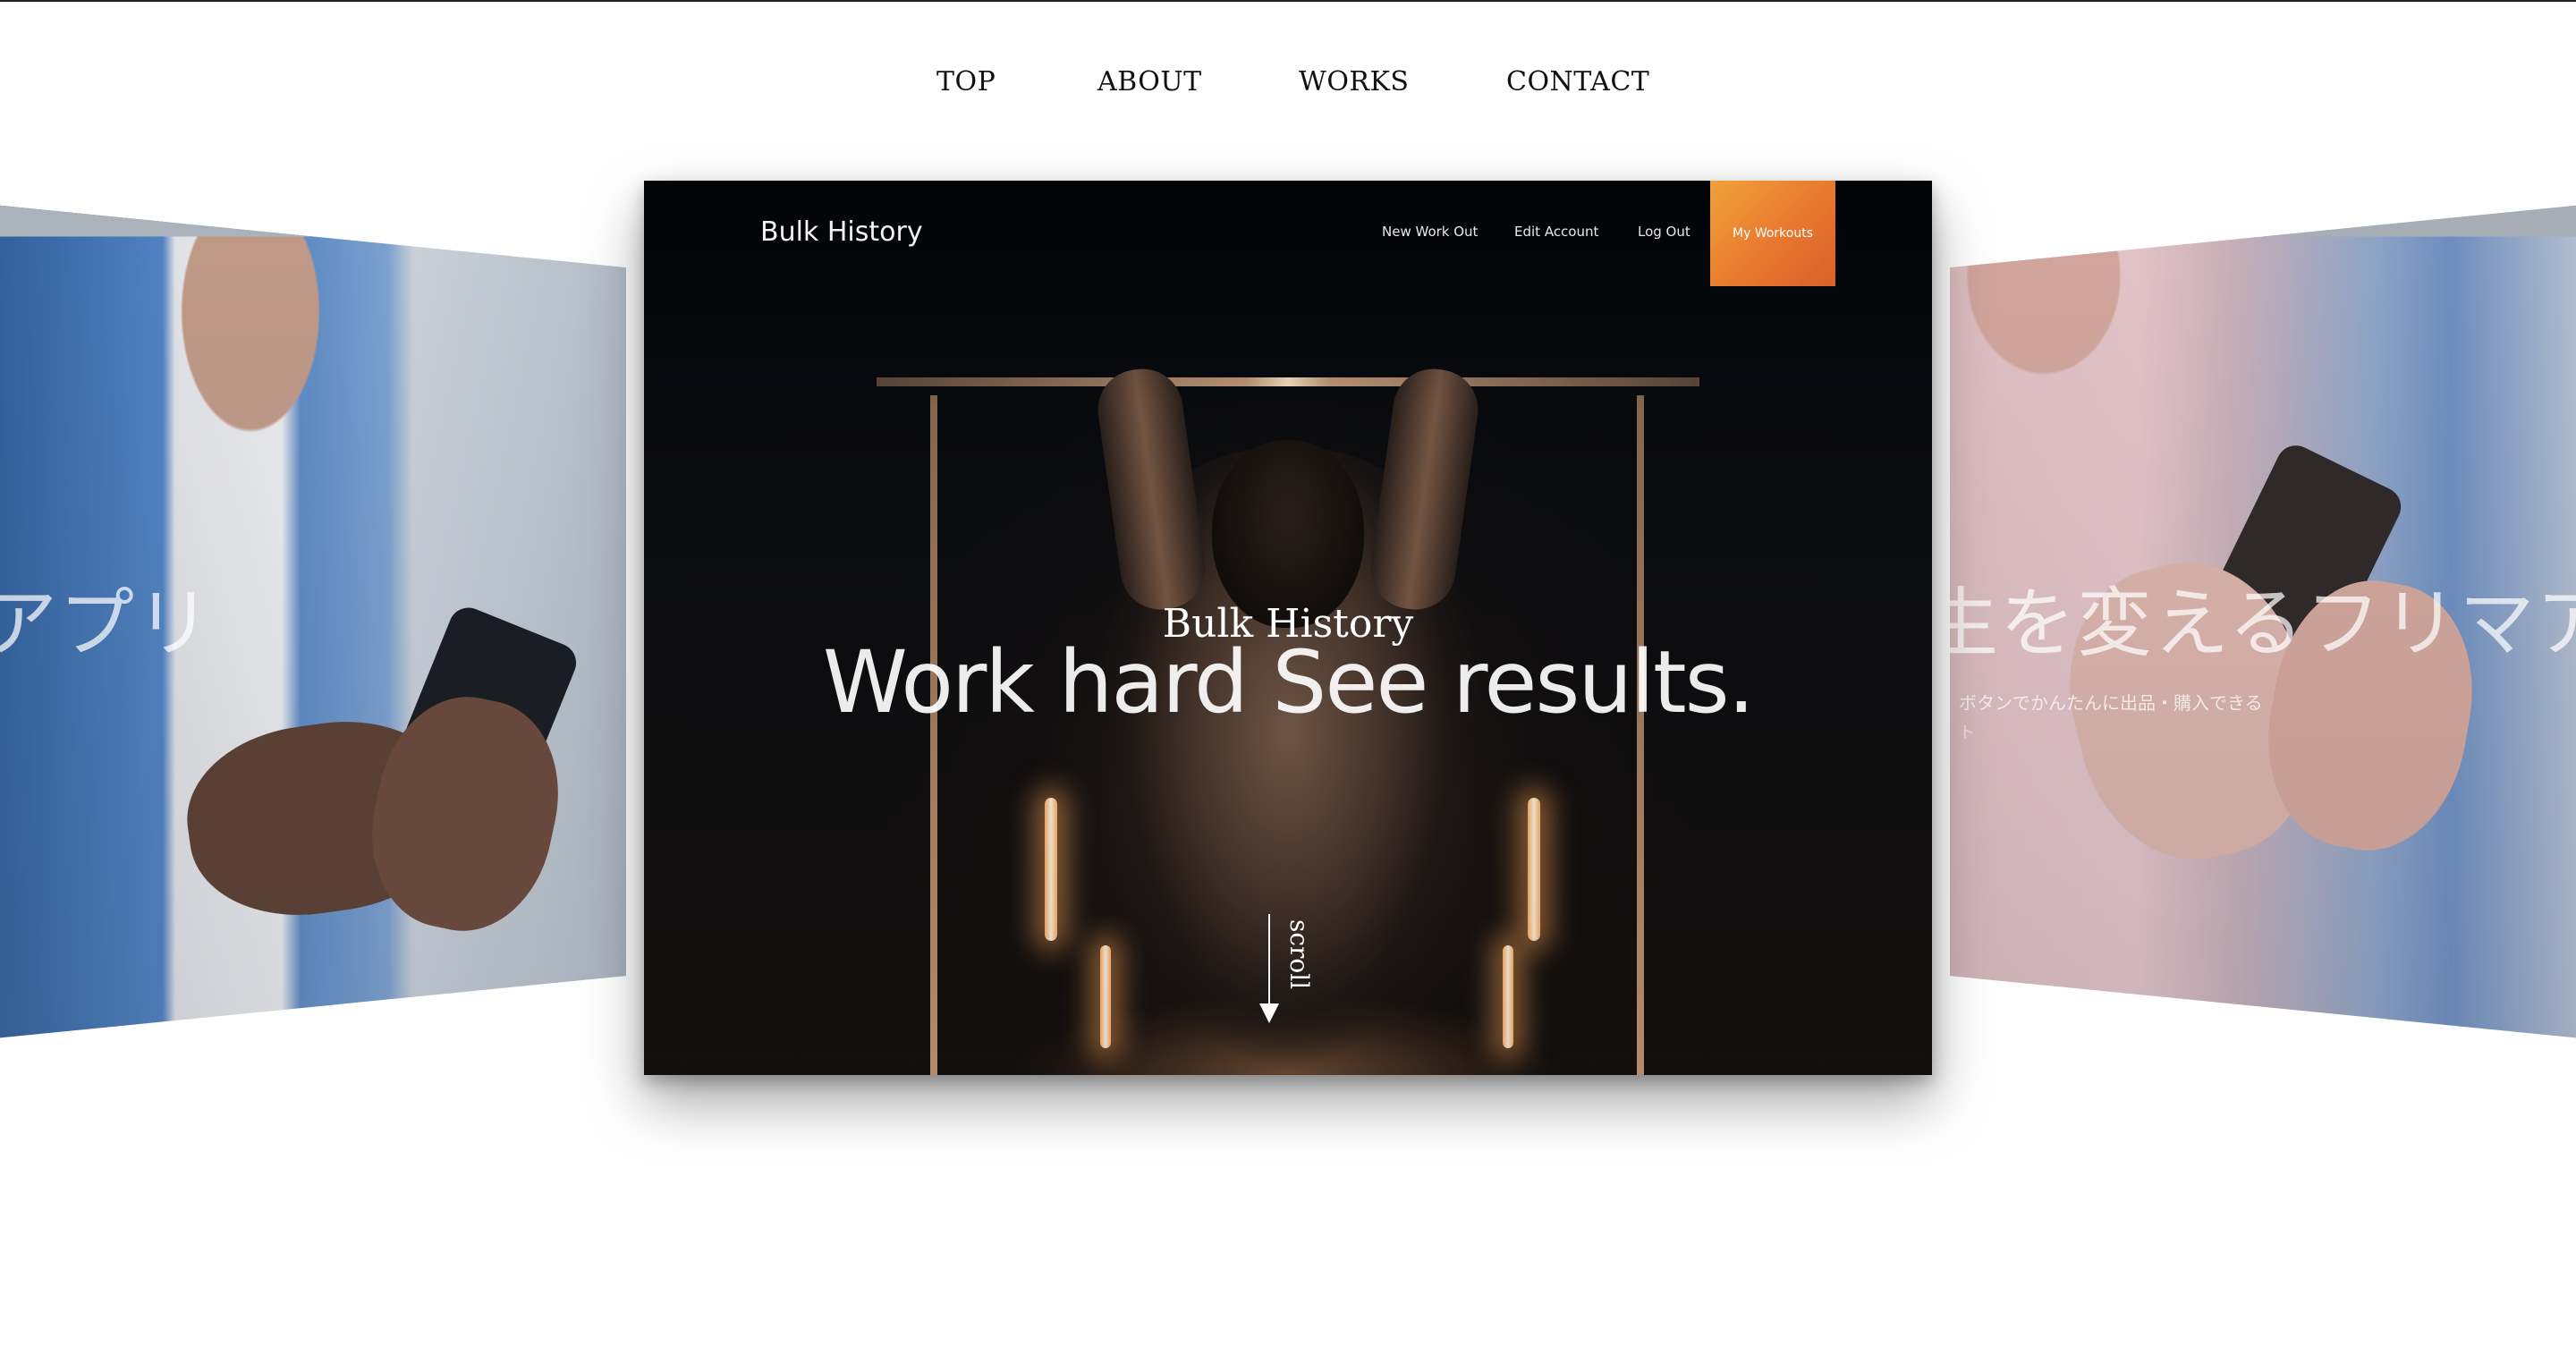 The image size is (2576, 1363). I want to click on card-photo: 生を変えるフリマアプリ ボタンでかんたんに出品・購入できる ト, so click(2263, 621).